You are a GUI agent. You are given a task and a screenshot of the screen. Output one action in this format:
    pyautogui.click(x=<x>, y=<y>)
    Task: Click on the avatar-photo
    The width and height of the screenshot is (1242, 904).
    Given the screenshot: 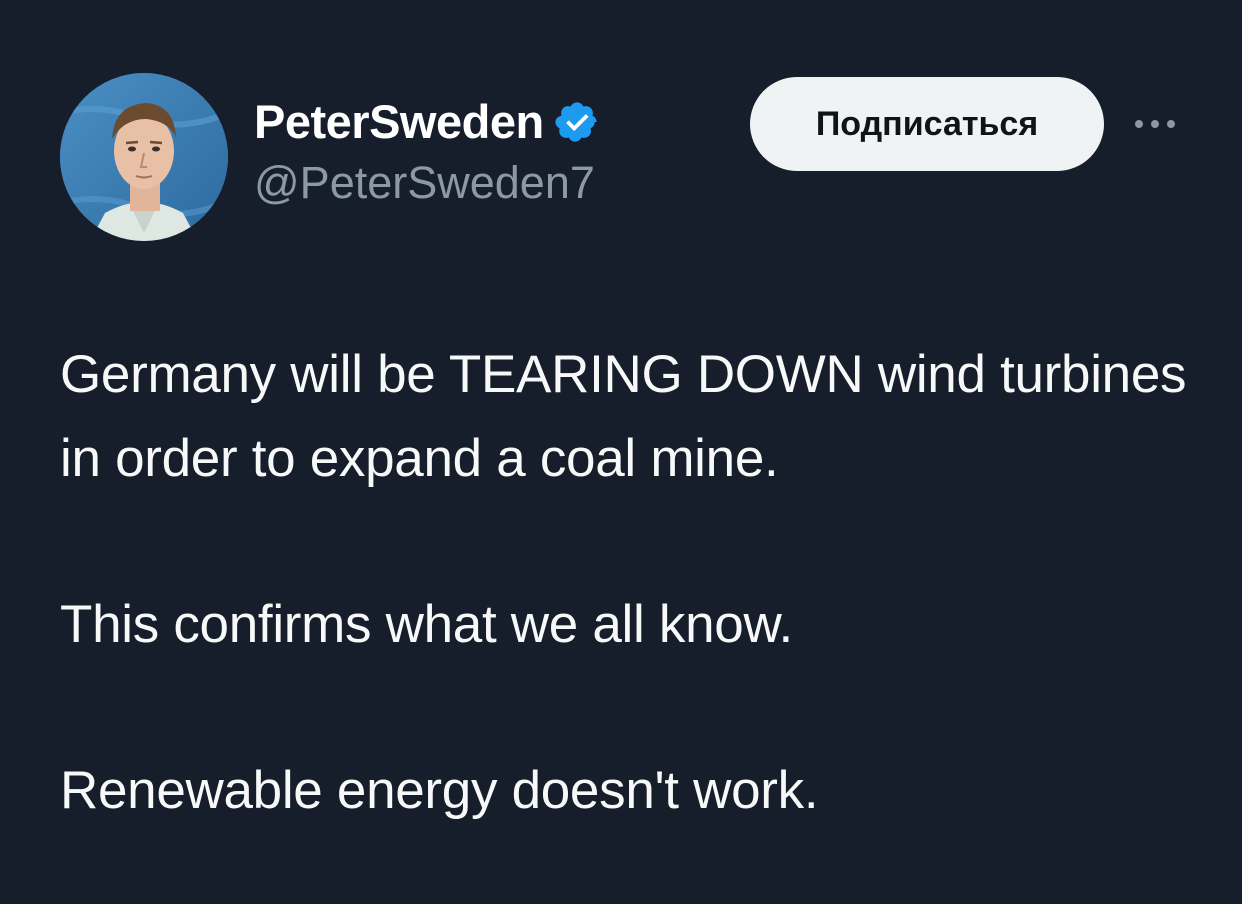 What is the action you would take?
    pyautogui.click(x=144, y=157)
    